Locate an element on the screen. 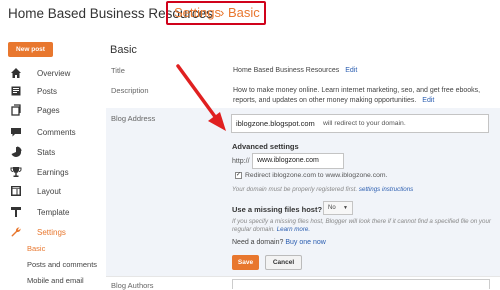  annotation-arrow-icon is located at coordinates (201, 97).